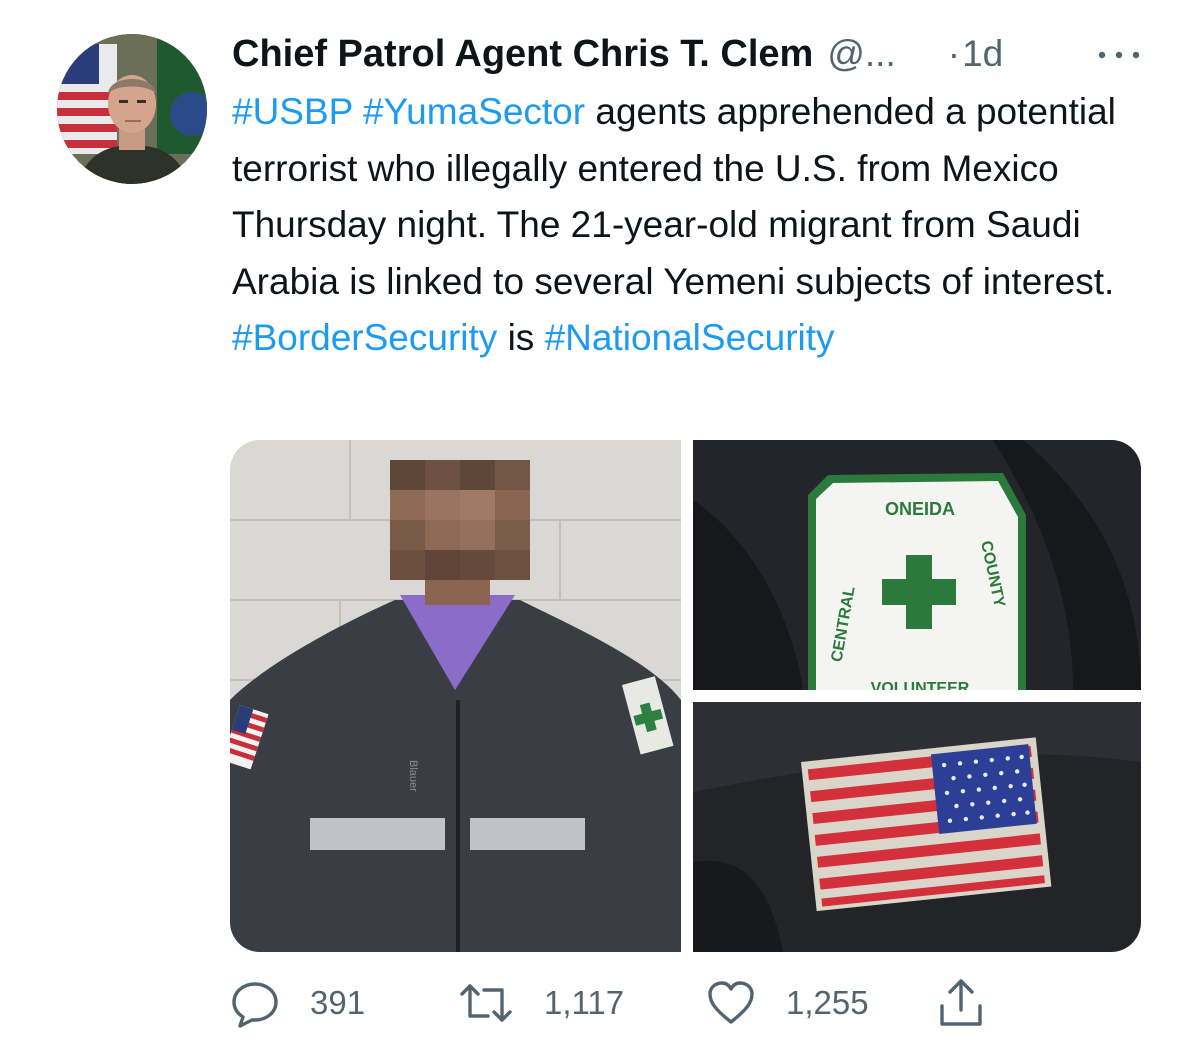  What do you see at coordinates (1119, 55) in the screenshot?
I see `more-icon` at bounding box center [1119, 55].